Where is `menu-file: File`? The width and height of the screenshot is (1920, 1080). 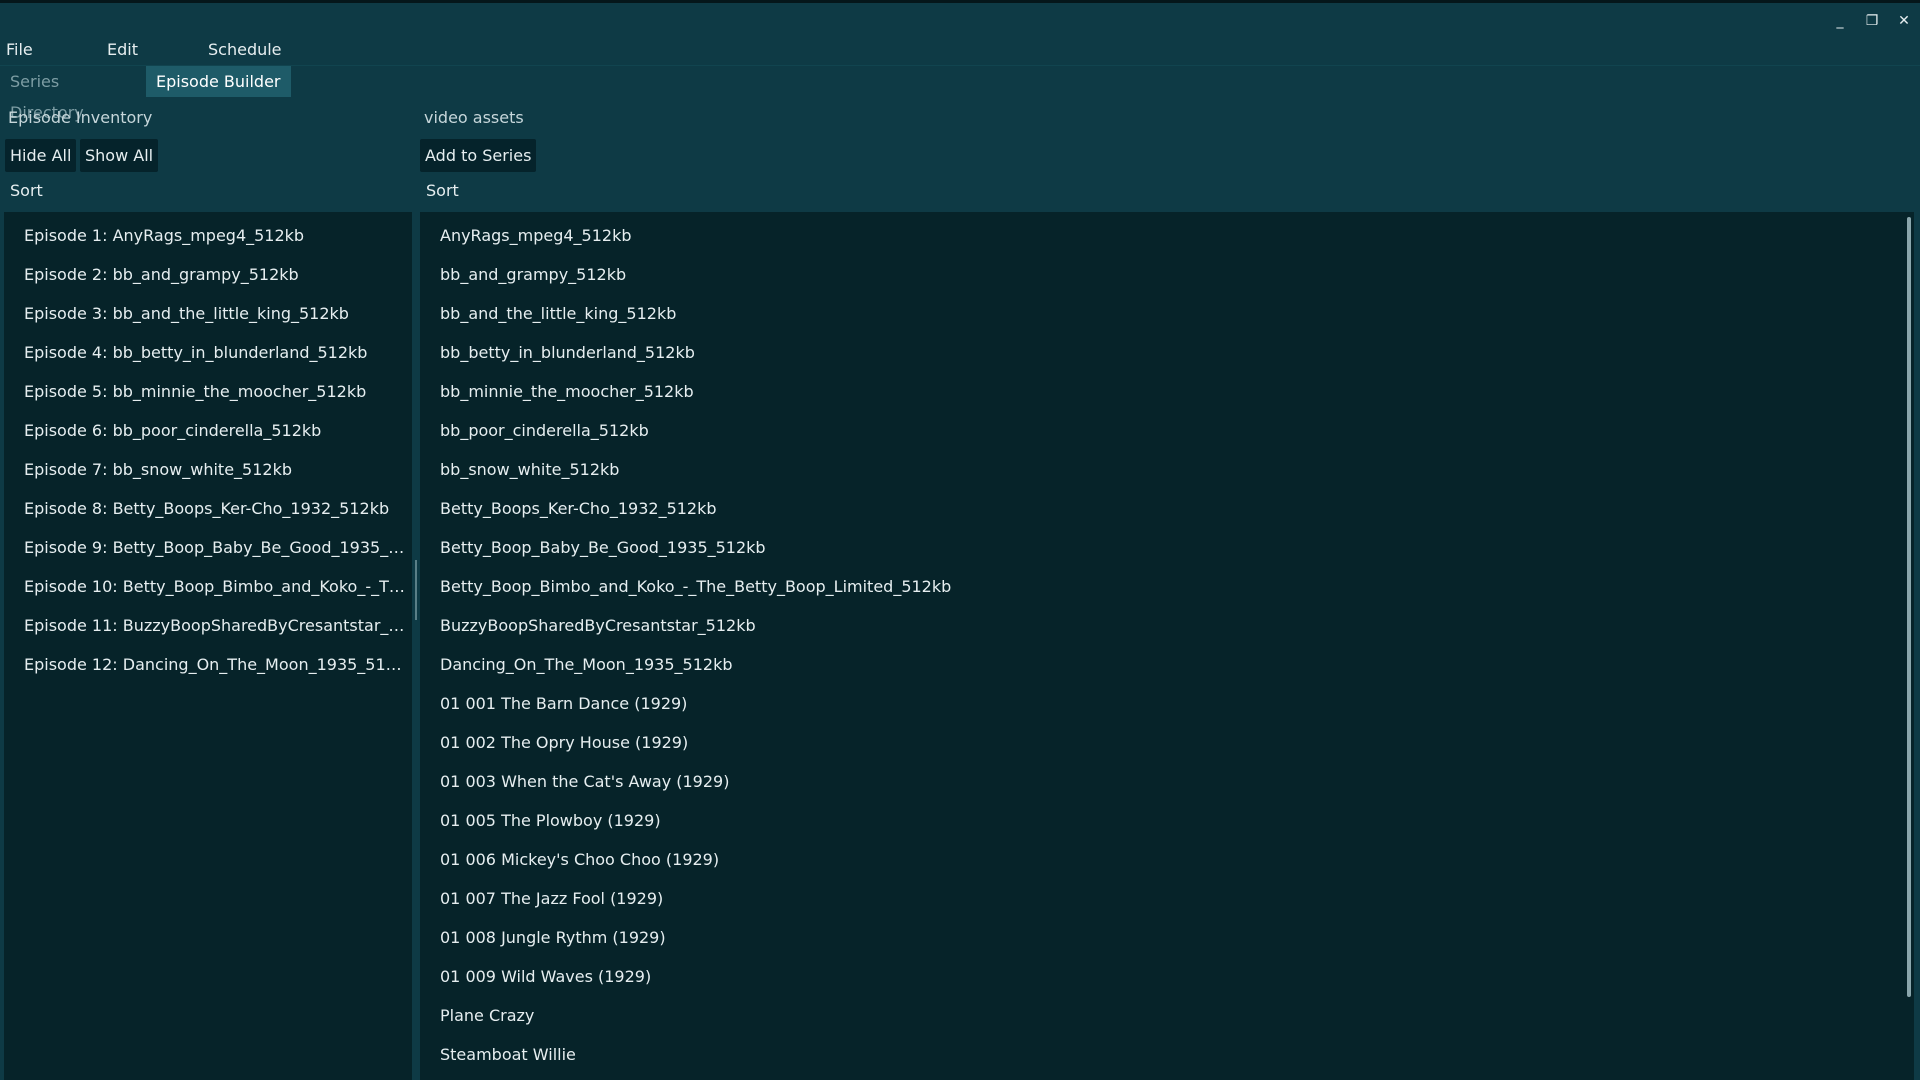 menu-file: File is located at coordinates (19, 50).